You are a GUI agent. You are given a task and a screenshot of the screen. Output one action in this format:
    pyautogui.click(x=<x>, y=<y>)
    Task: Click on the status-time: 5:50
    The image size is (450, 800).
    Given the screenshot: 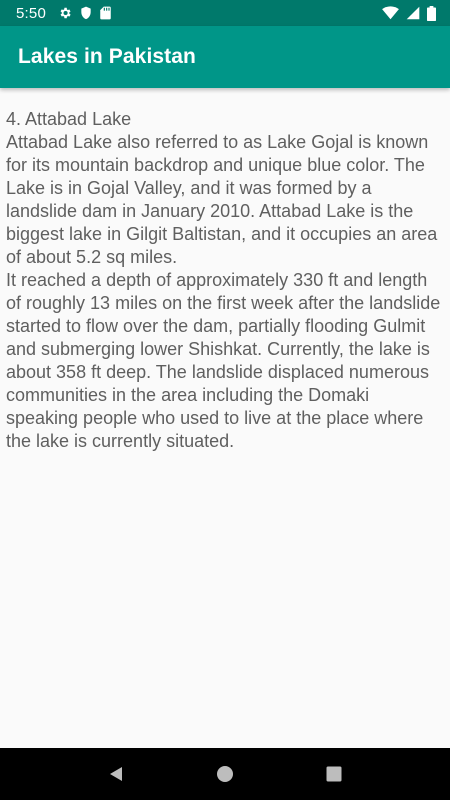 What is the action you would take?
    pyautogui.click(x=31, y=13)
    